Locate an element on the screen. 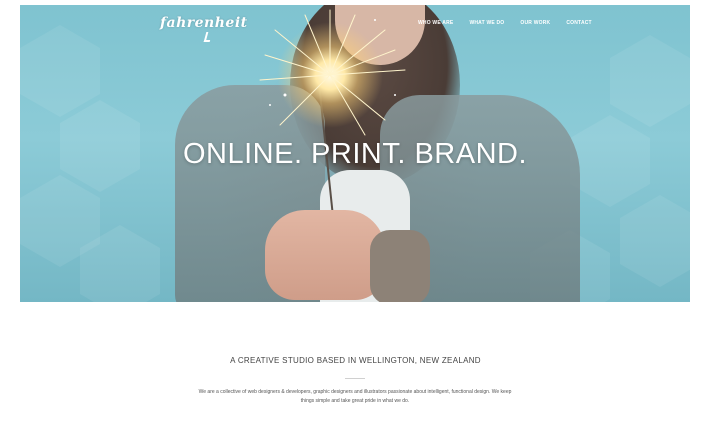 This screenshot has width=711, height=421. hero-person-hands is located at coordinates (325, 255).